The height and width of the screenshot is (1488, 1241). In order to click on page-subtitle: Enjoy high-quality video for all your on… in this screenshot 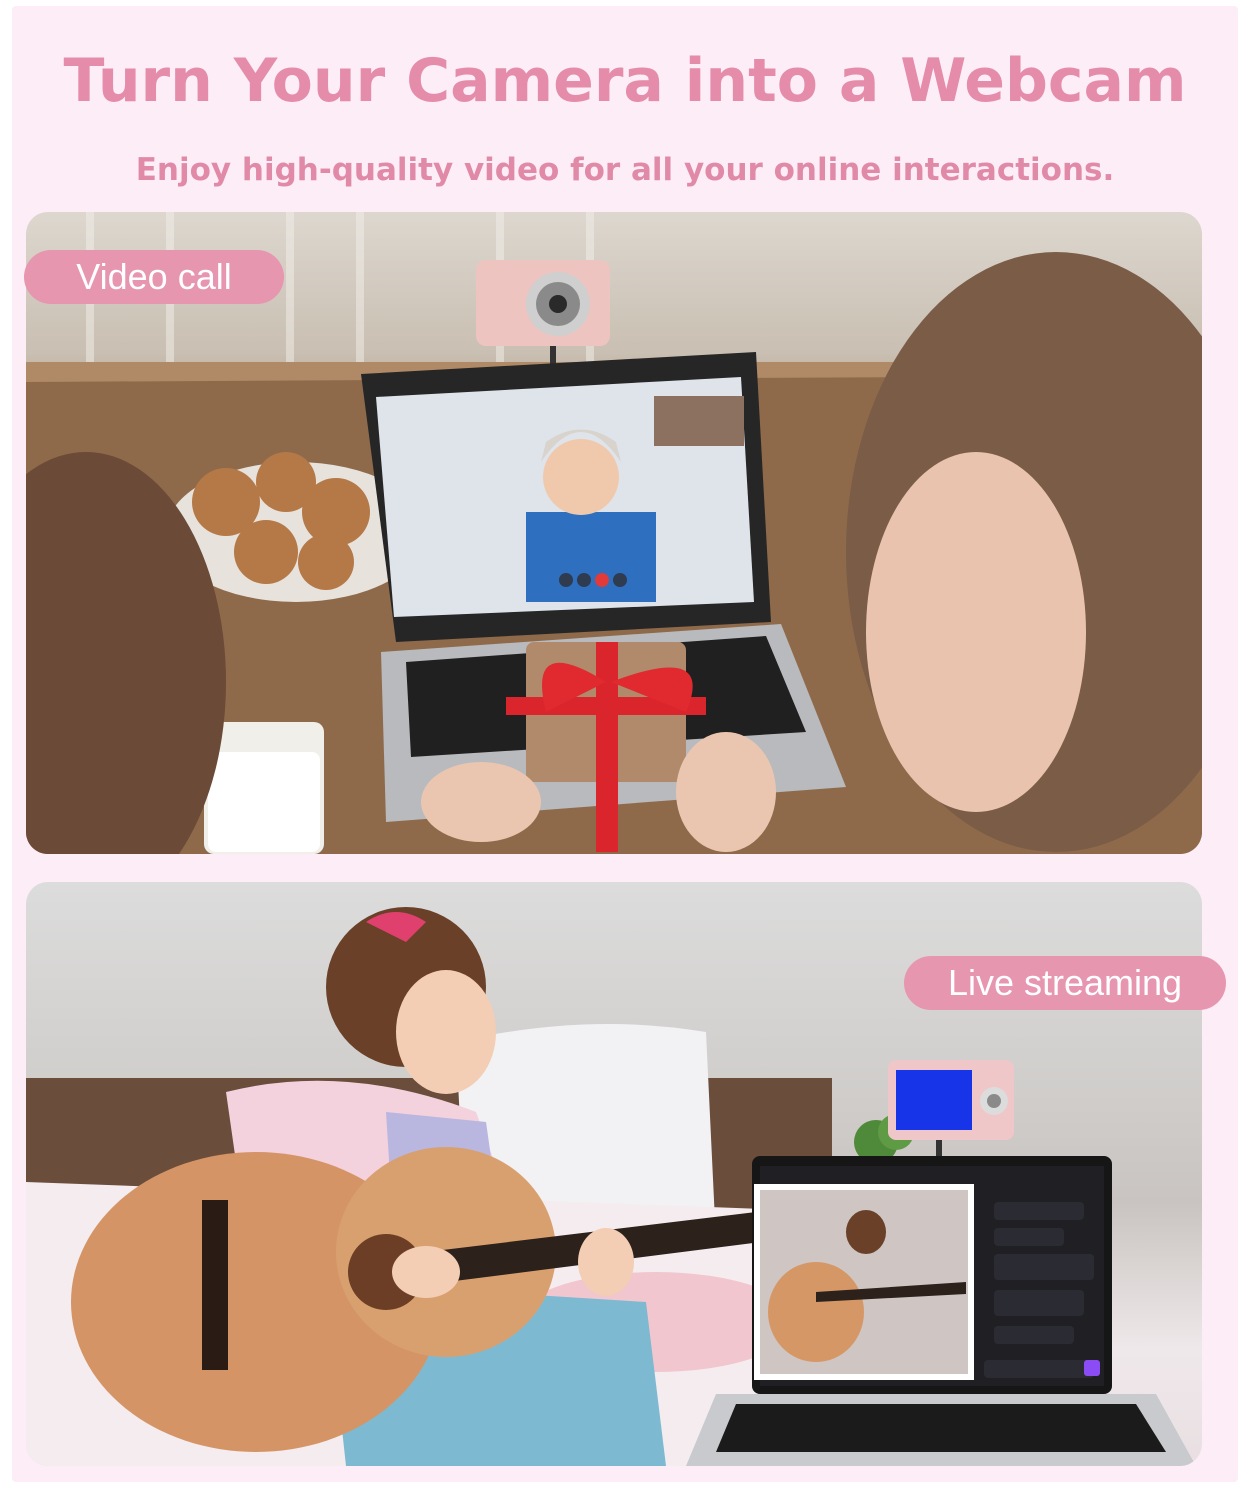, I will do `click(625, 170)`.